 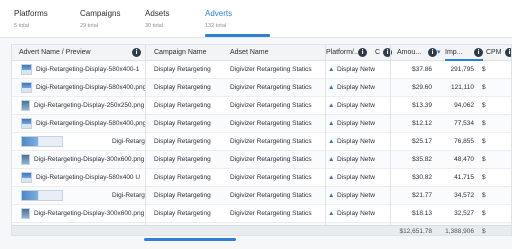 I want to click on tab-campaigns-label: Campaigns, so click(x=100, y=13).